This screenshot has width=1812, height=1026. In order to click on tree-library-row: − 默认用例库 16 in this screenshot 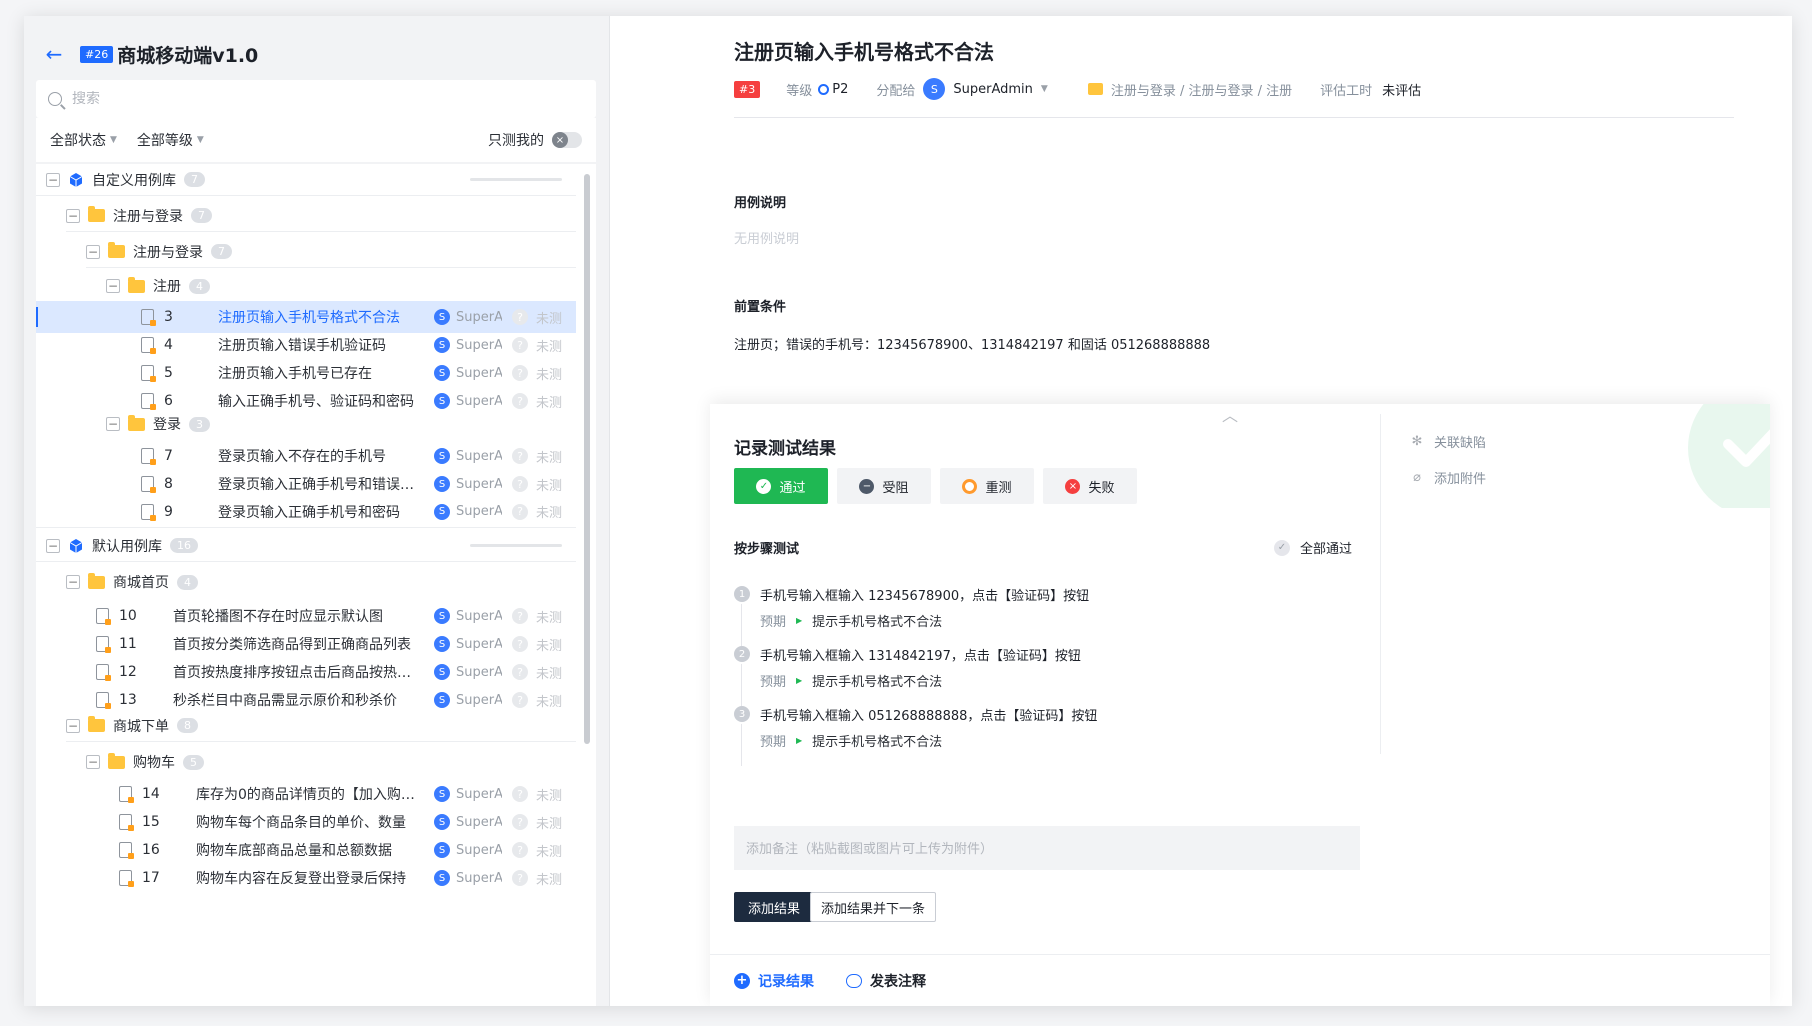, I will do `click(306, 546)`.